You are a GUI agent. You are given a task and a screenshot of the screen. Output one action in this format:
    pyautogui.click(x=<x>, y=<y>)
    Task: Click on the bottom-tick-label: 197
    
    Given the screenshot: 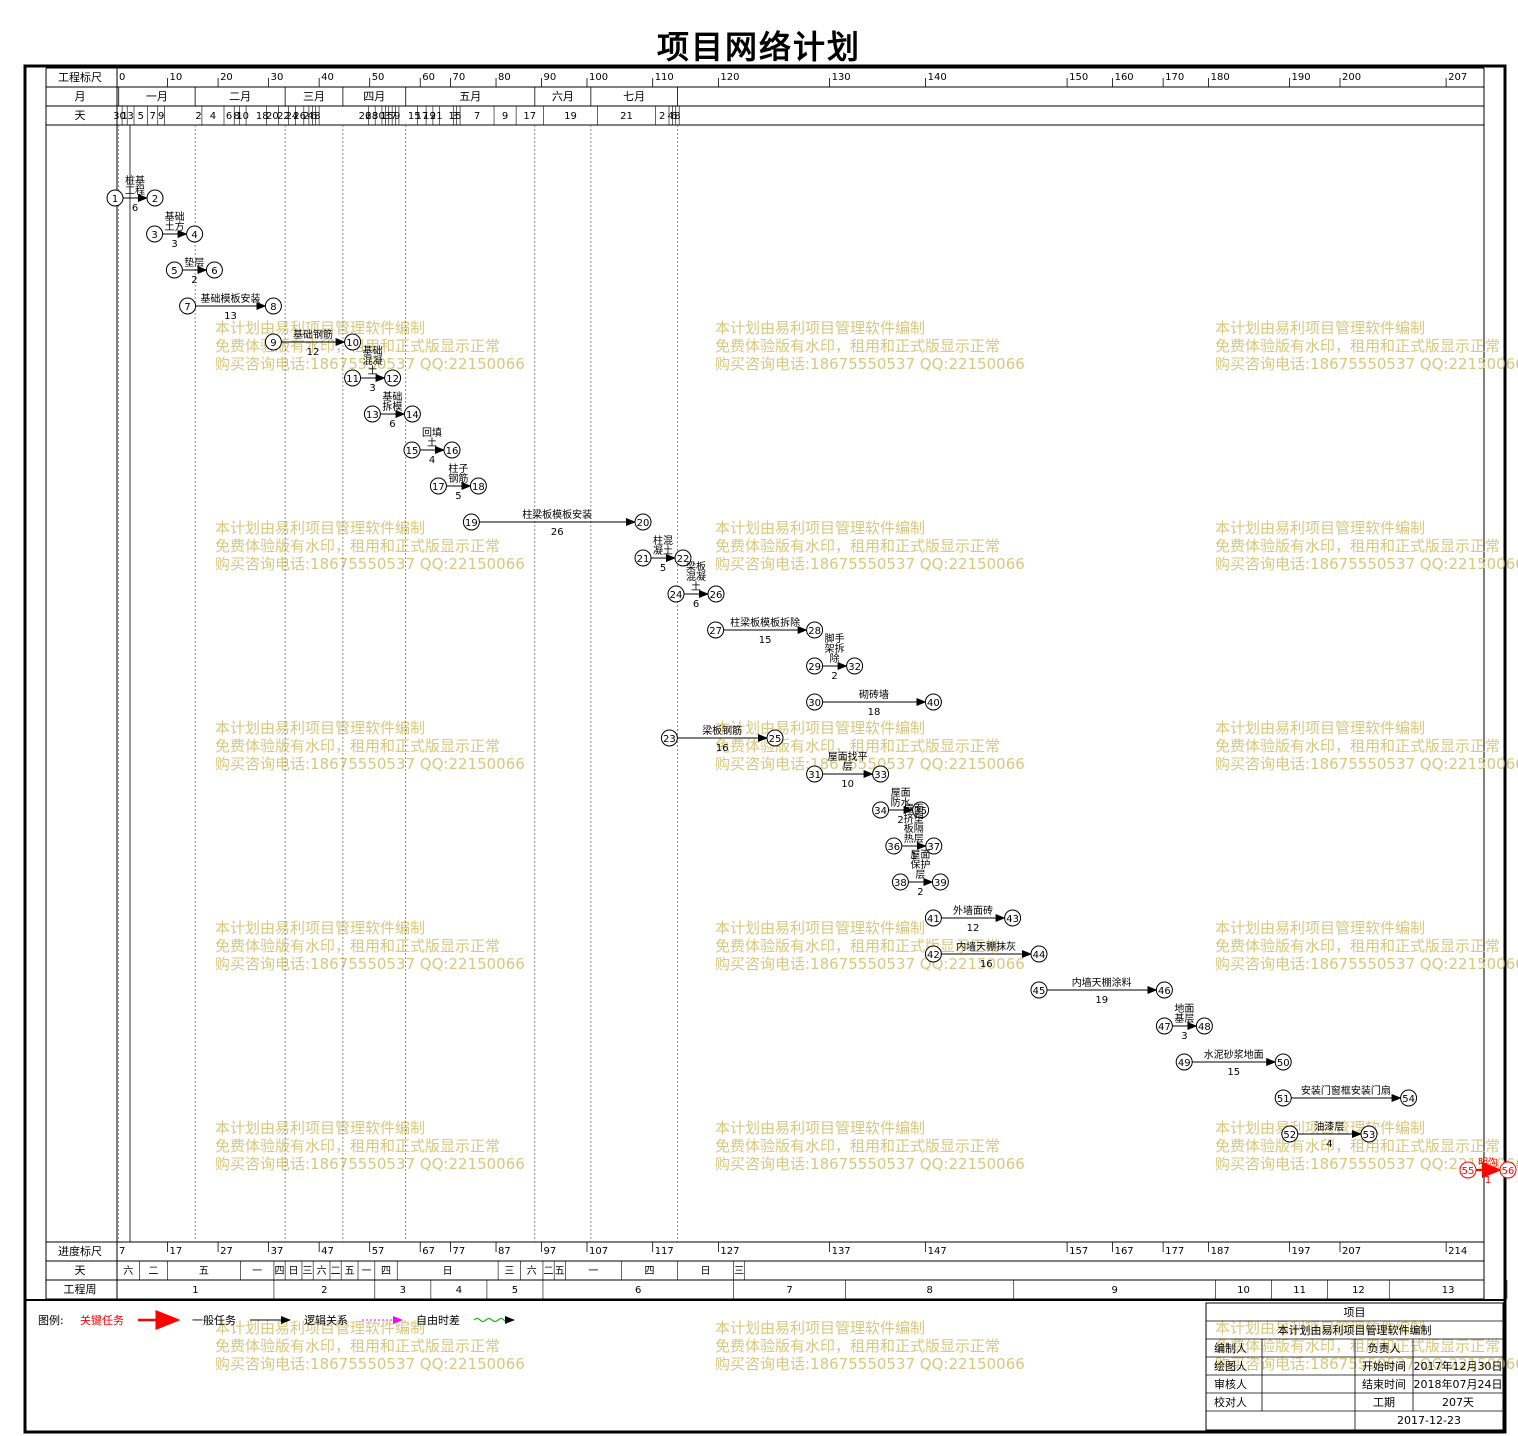 What is the action you would take?
    pyautogui.click(x=1300, y=1251)
    